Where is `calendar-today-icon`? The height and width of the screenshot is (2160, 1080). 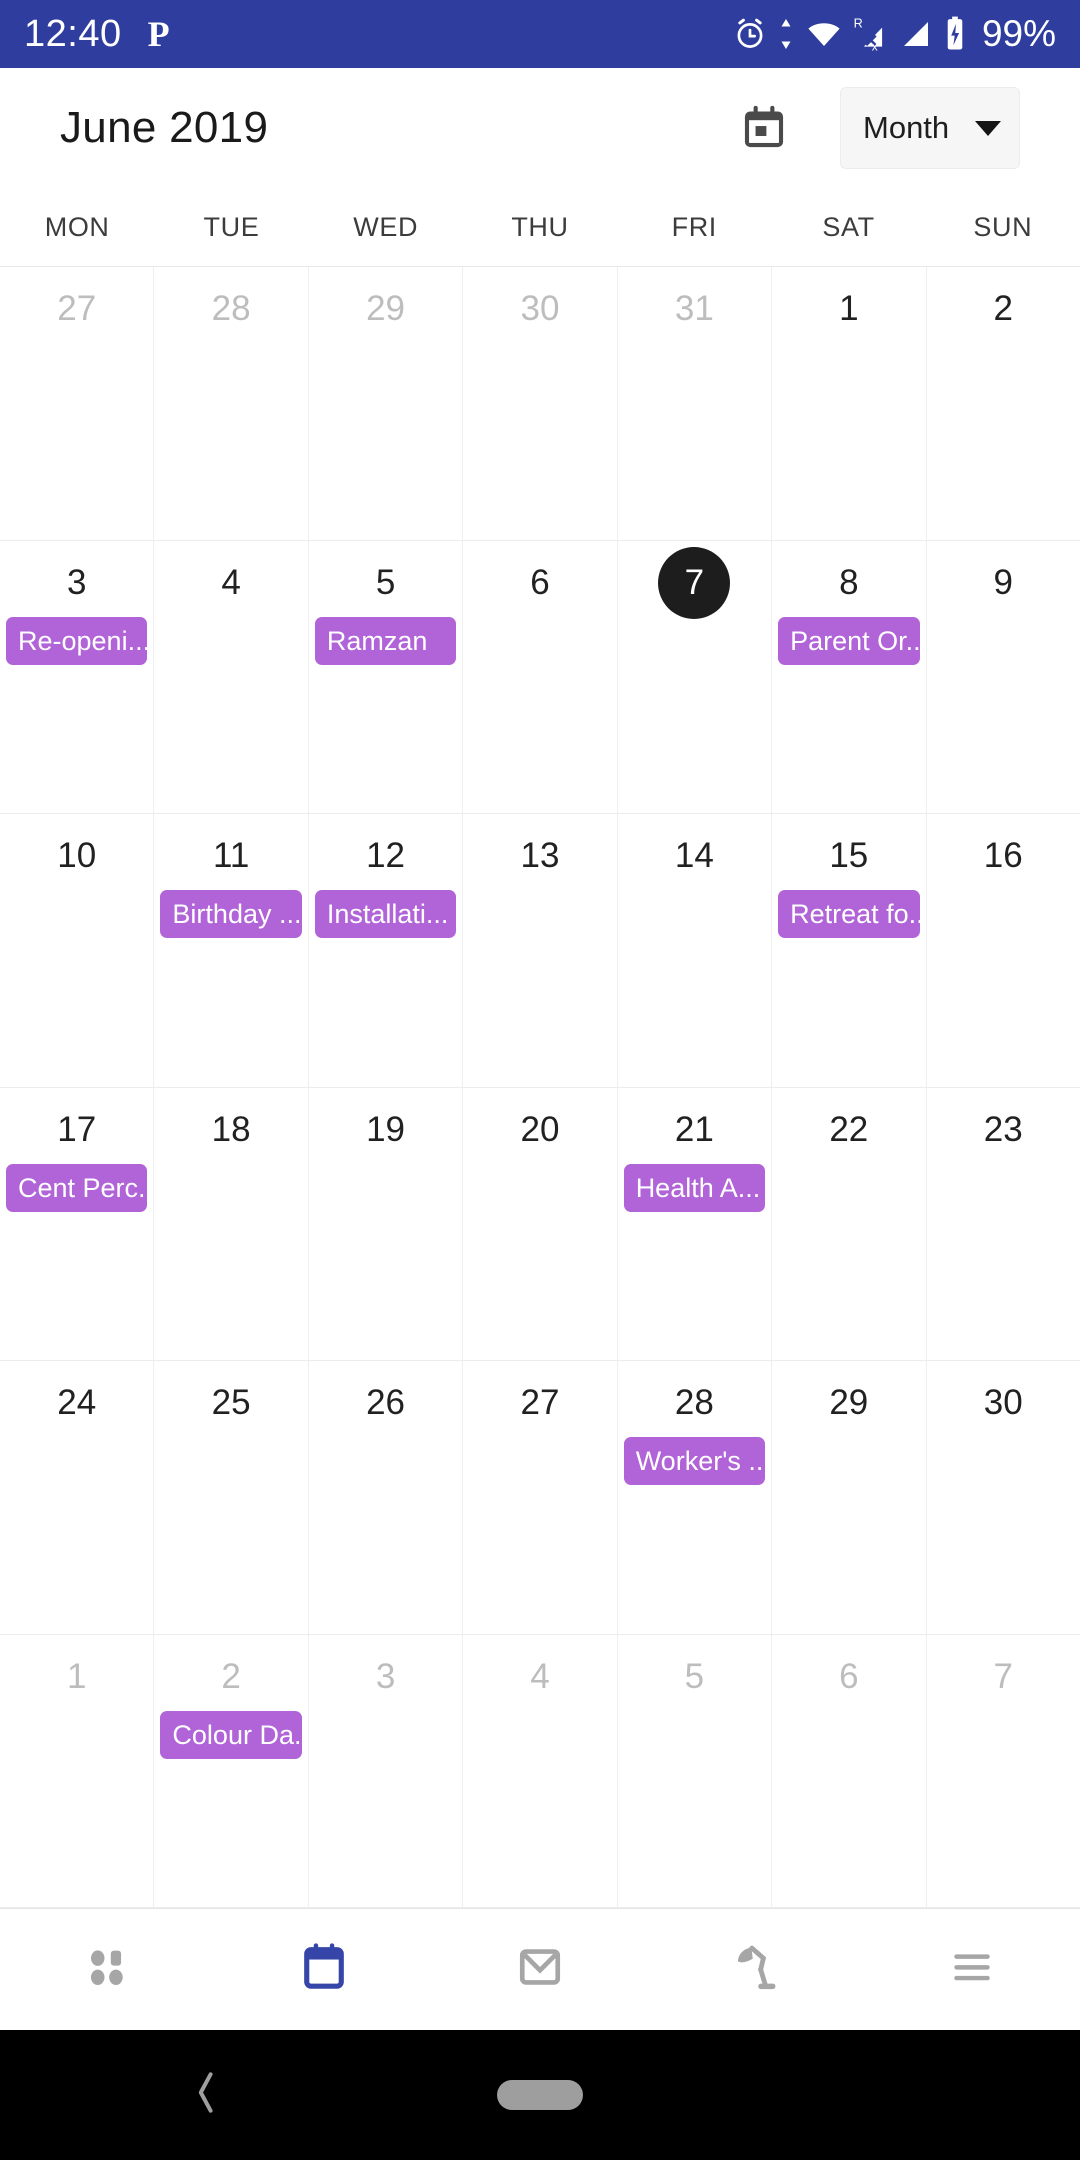 calendar-today-icon is located at coordinates (764, 128).